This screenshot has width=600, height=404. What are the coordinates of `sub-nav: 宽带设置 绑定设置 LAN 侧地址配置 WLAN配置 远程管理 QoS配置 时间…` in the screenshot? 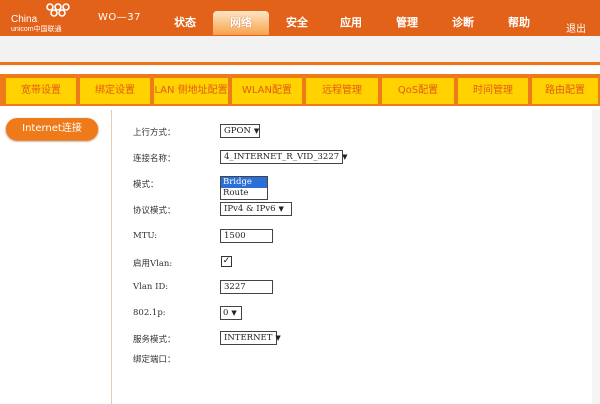 It's located at (300, 90).